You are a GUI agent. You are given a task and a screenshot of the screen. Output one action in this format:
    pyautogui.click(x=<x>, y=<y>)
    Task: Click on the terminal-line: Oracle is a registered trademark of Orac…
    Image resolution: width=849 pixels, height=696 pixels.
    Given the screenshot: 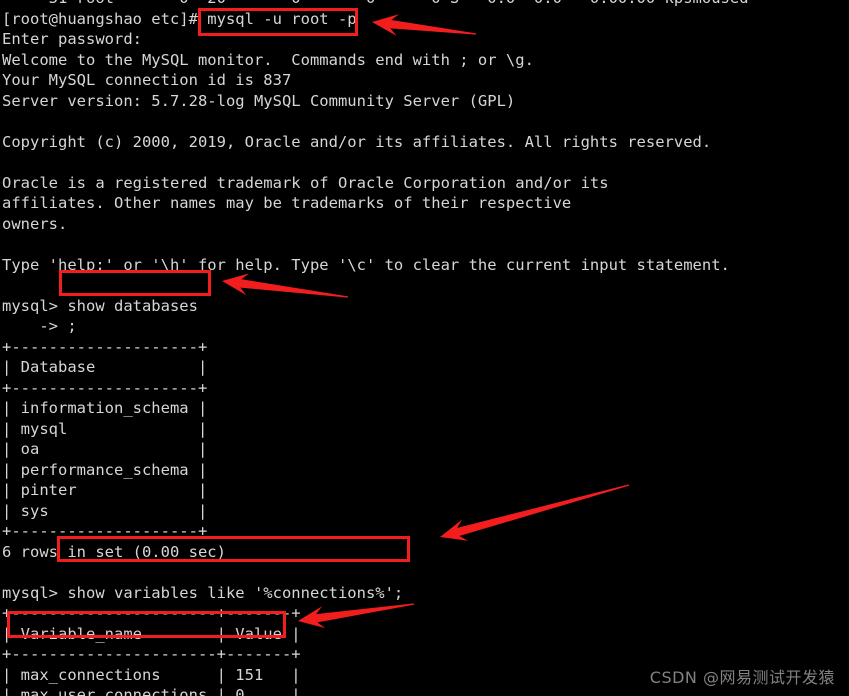 What is the action you would take?
    pyautogui.click(x=305, y=182)
    